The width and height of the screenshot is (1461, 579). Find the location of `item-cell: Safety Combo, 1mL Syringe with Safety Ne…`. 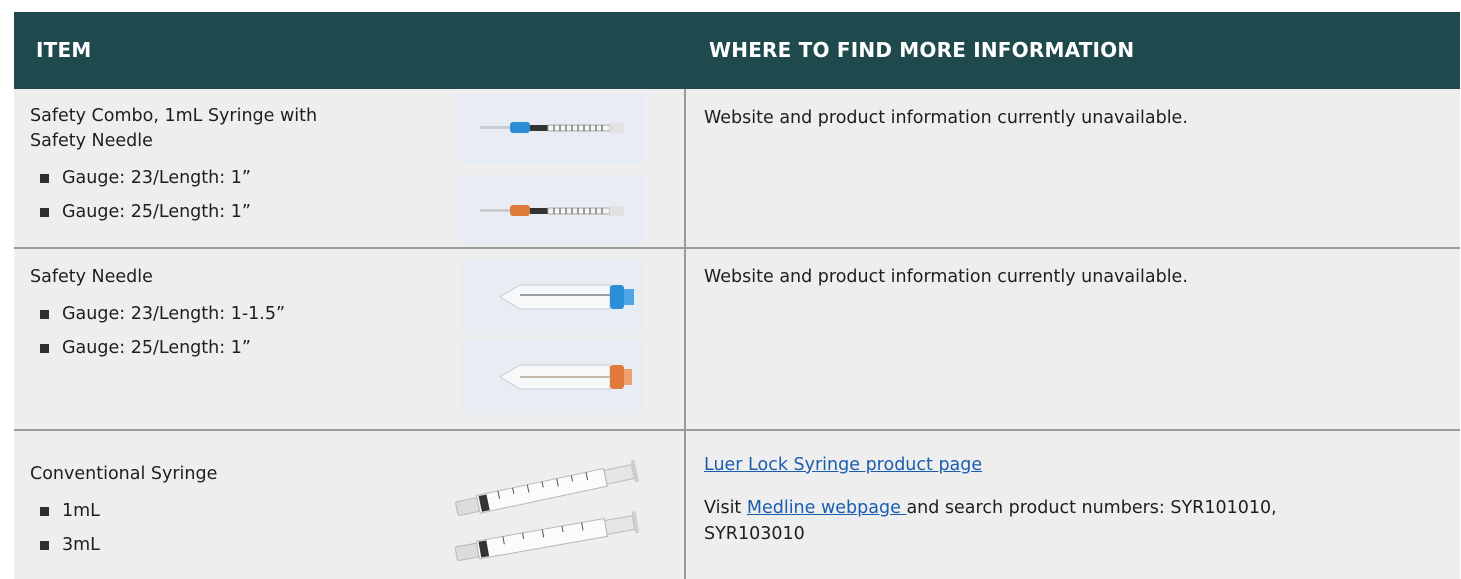

item-cell: Safety Combo, 1mL Syringe with Safety Ne… is located at coordinates (173, 169).